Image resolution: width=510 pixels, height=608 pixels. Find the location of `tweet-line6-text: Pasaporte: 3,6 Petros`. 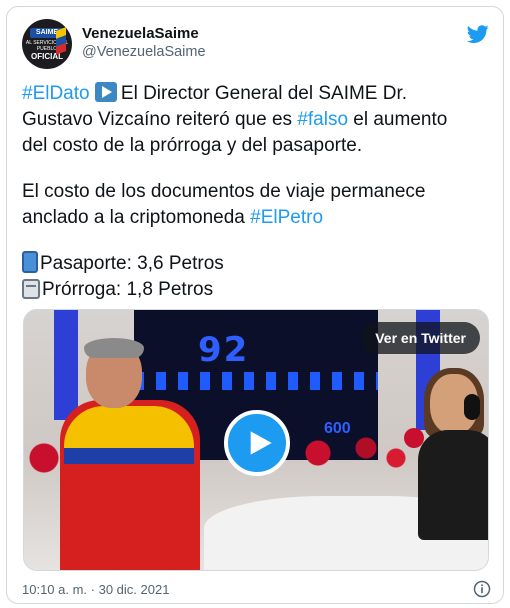

tweet-line6-text: Pasaporte: 3,6 Petros is located at coordinates (132, 263).